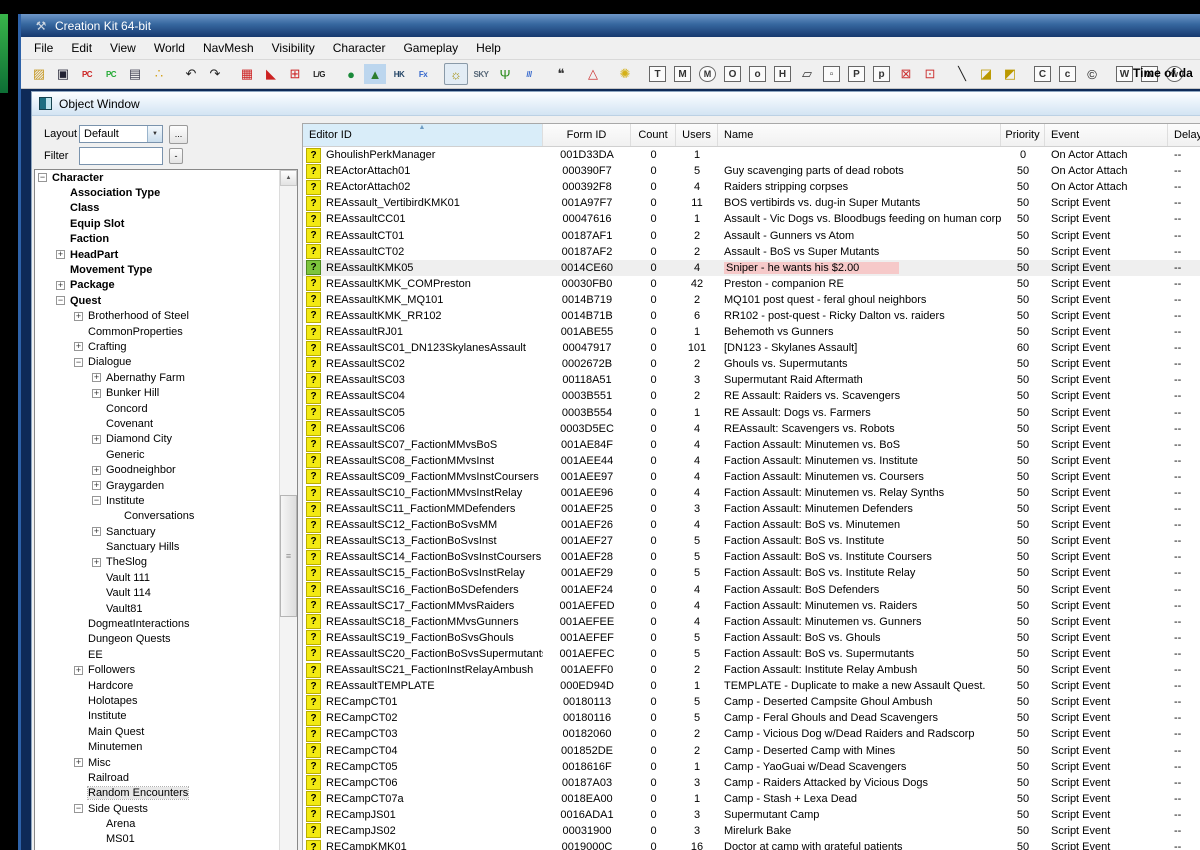 Image resolution: width=1200 pixels, height=850 pixels. What do you see at coordinates (166, 346) in the screenshot?
I see `tree-item-crafting: + Crafting` at bounding box center [166, 346].